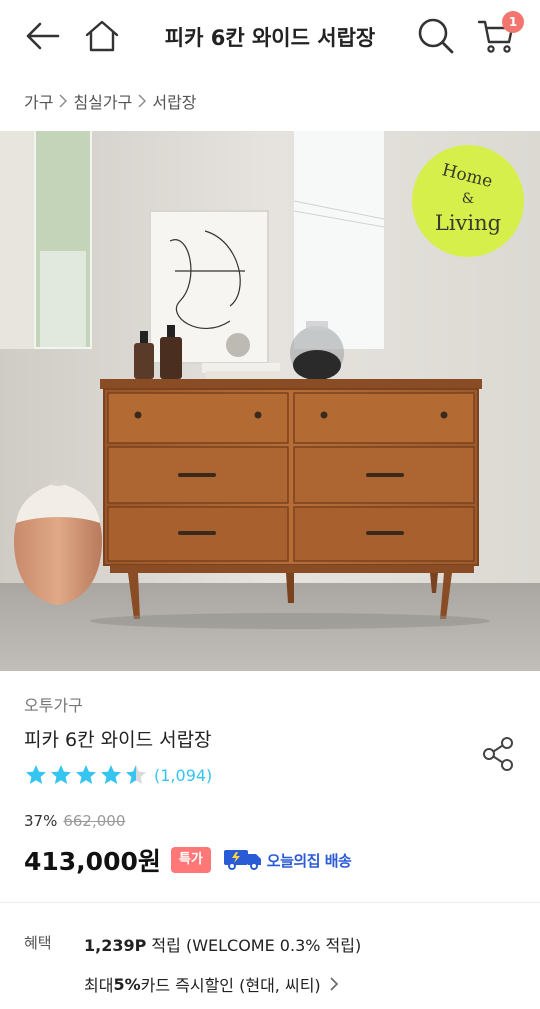 The height and width of the screenshot is (1009, 540). What do you see at coordinates (254, 945) in the screenshot?
I see `points-text: 적립 (WELCOME 0.3% 적립)` at bounding box center [254, 945].